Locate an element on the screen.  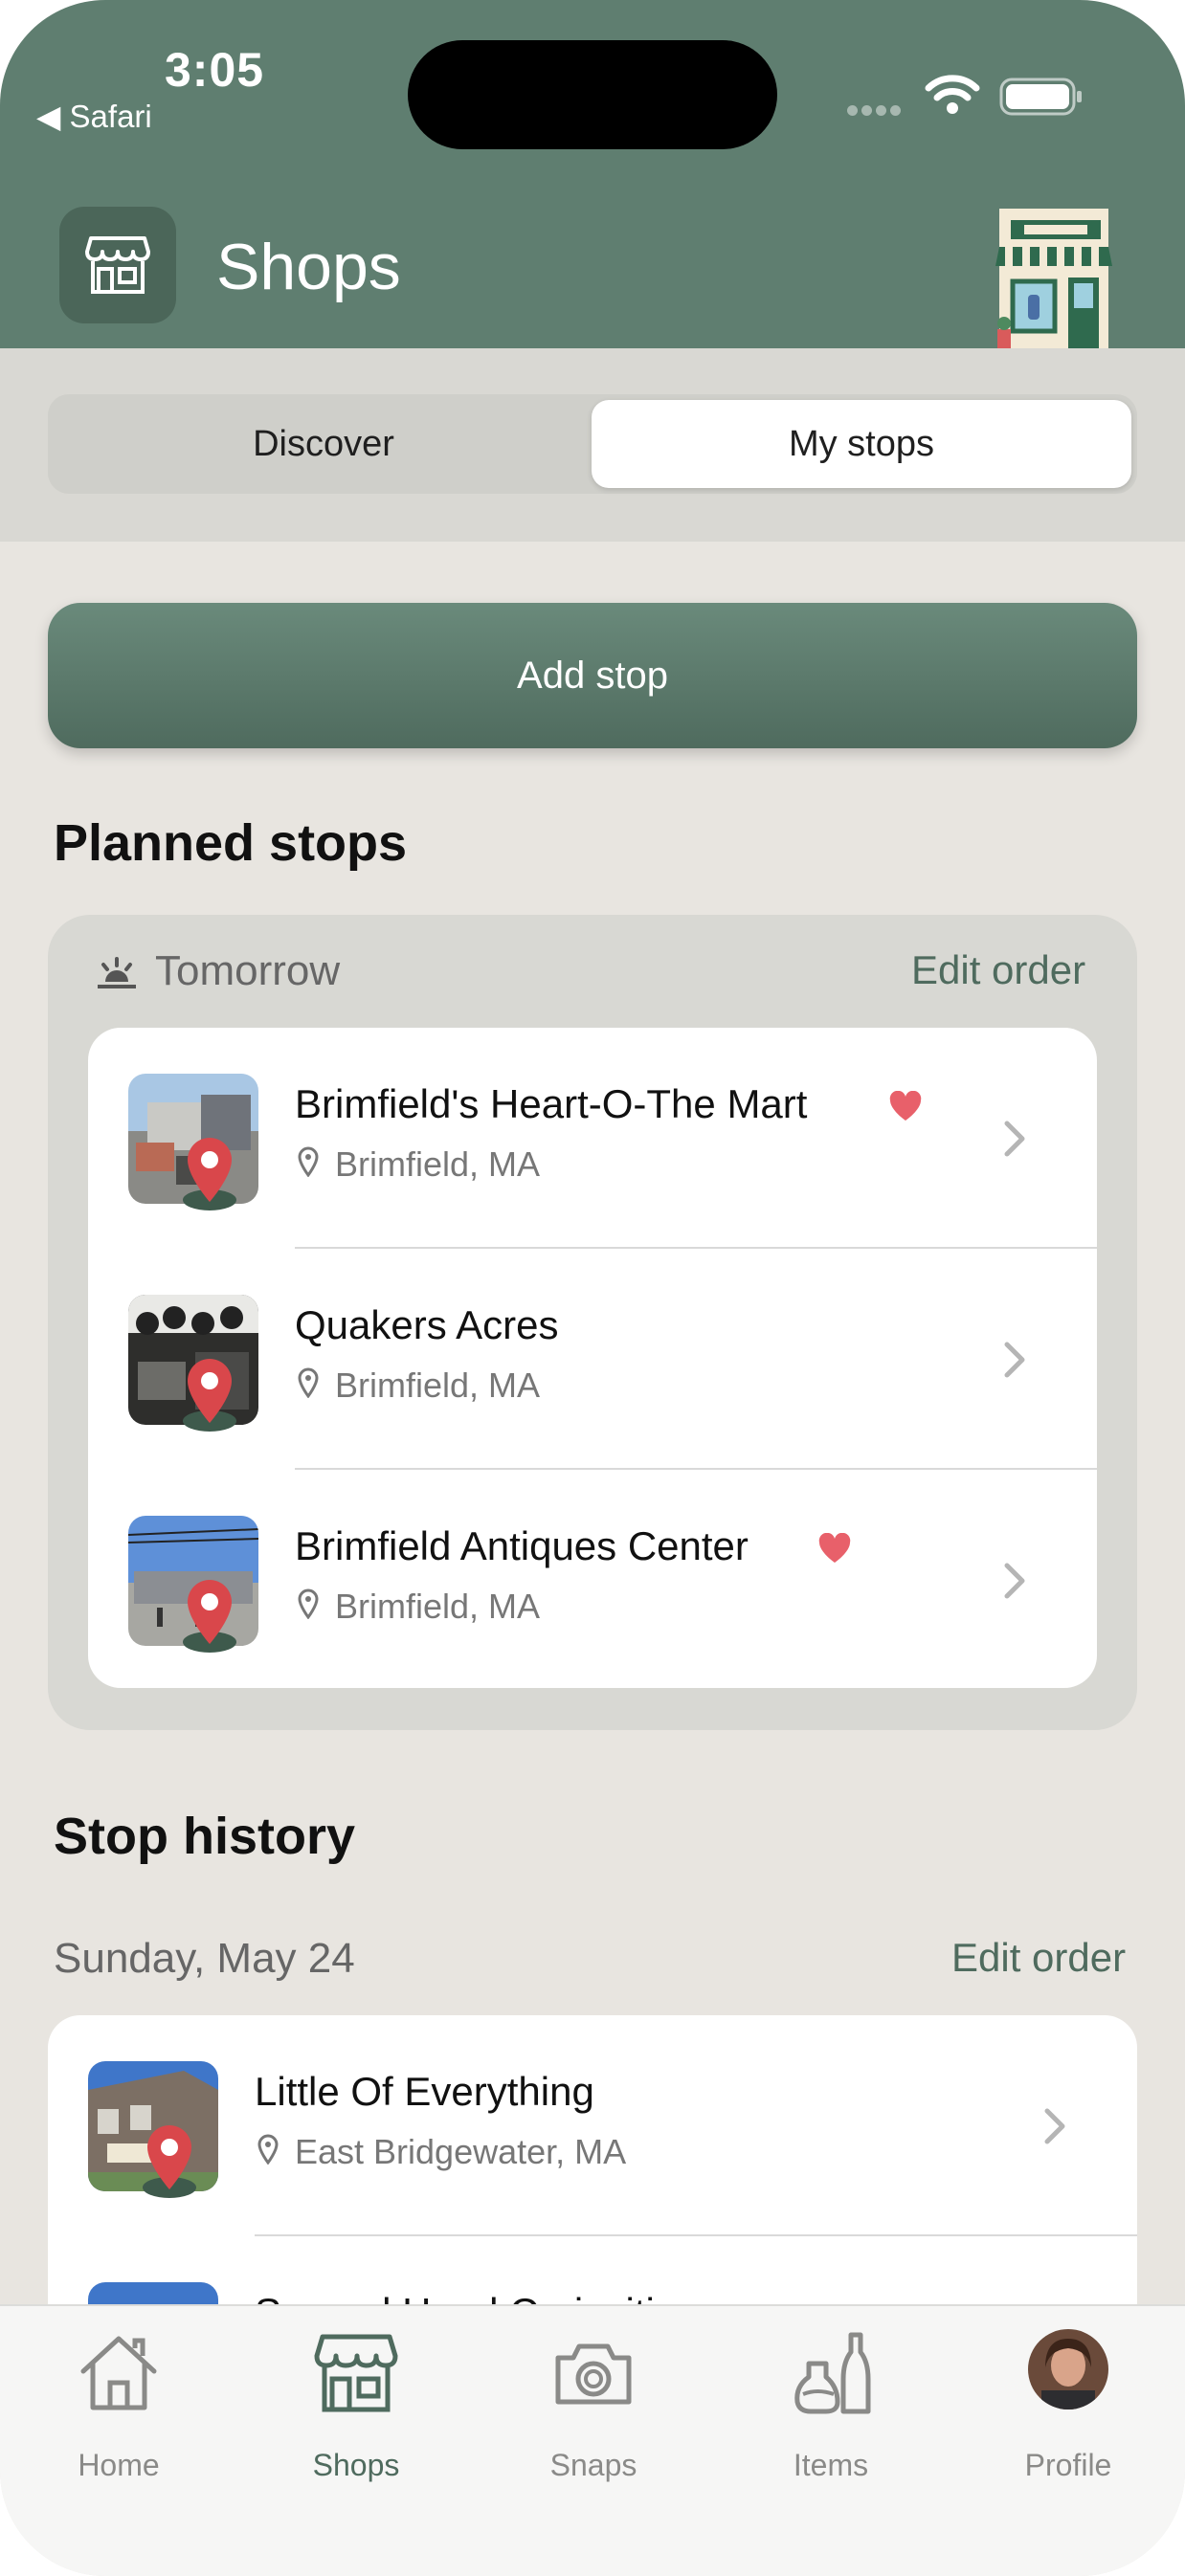
tab-items: Items is located at coordinates (831, 2402).